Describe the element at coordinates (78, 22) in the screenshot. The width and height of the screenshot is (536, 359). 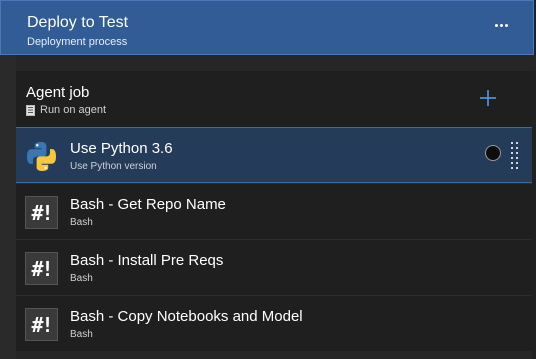
I see `stage-title: Deploy to Test` at that location.